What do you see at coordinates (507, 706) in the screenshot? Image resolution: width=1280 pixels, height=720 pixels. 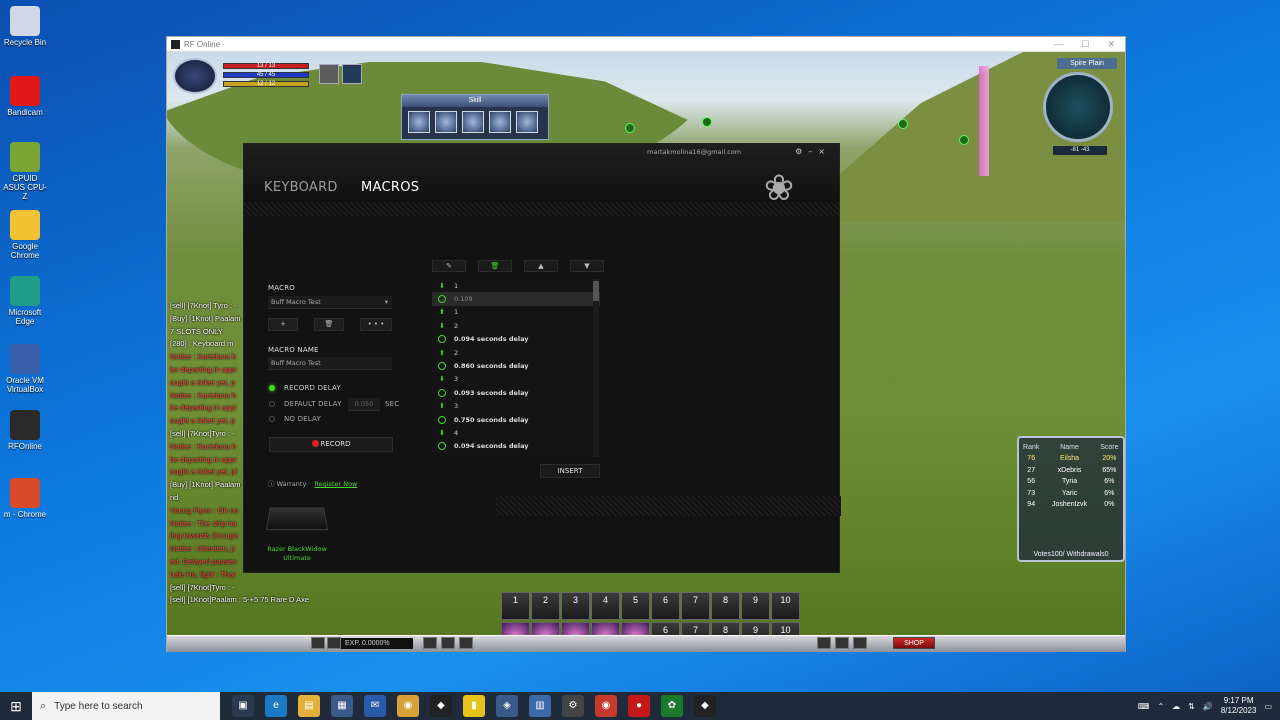 I see `virtualbox-icon: ◈` at bounding box center [507, 706].